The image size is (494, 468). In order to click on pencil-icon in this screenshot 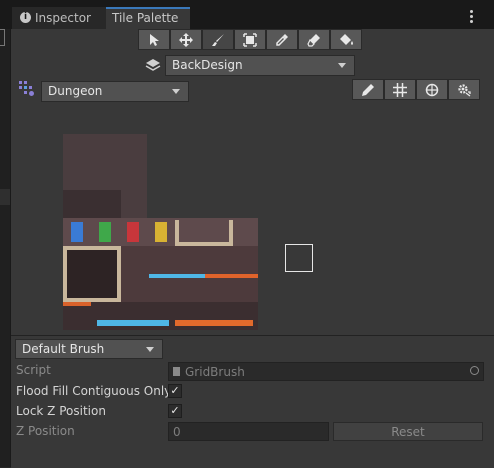, I will do `click(368, 89)`.